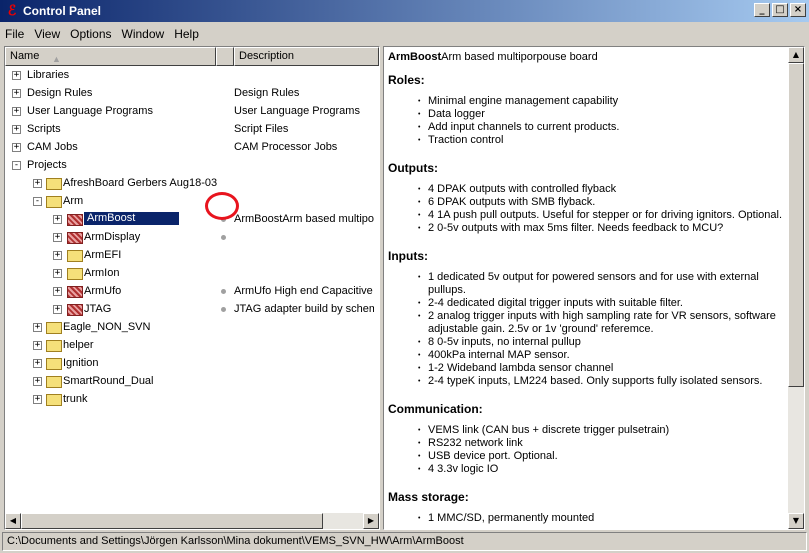  I want to click on menu-help: Help, so click(186, 34).